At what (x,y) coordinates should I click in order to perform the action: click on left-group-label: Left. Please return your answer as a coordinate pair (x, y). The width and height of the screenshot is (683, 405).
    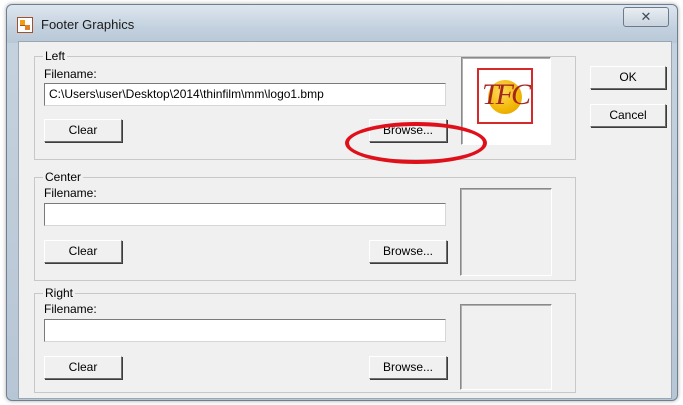
    Looking at the image, I should click on (55, 56).